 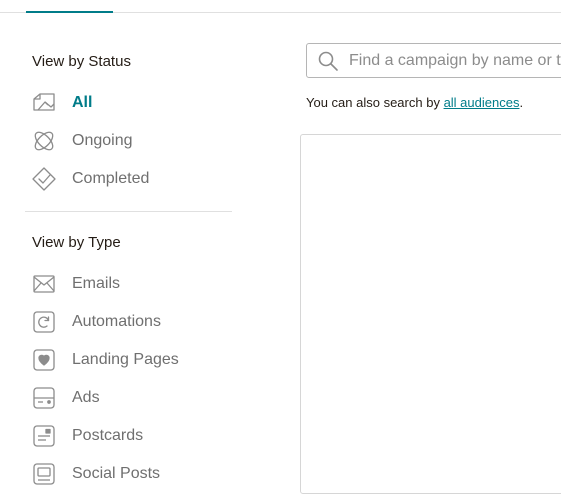 I want to click on completed-icon, so click(x=44, y=179).